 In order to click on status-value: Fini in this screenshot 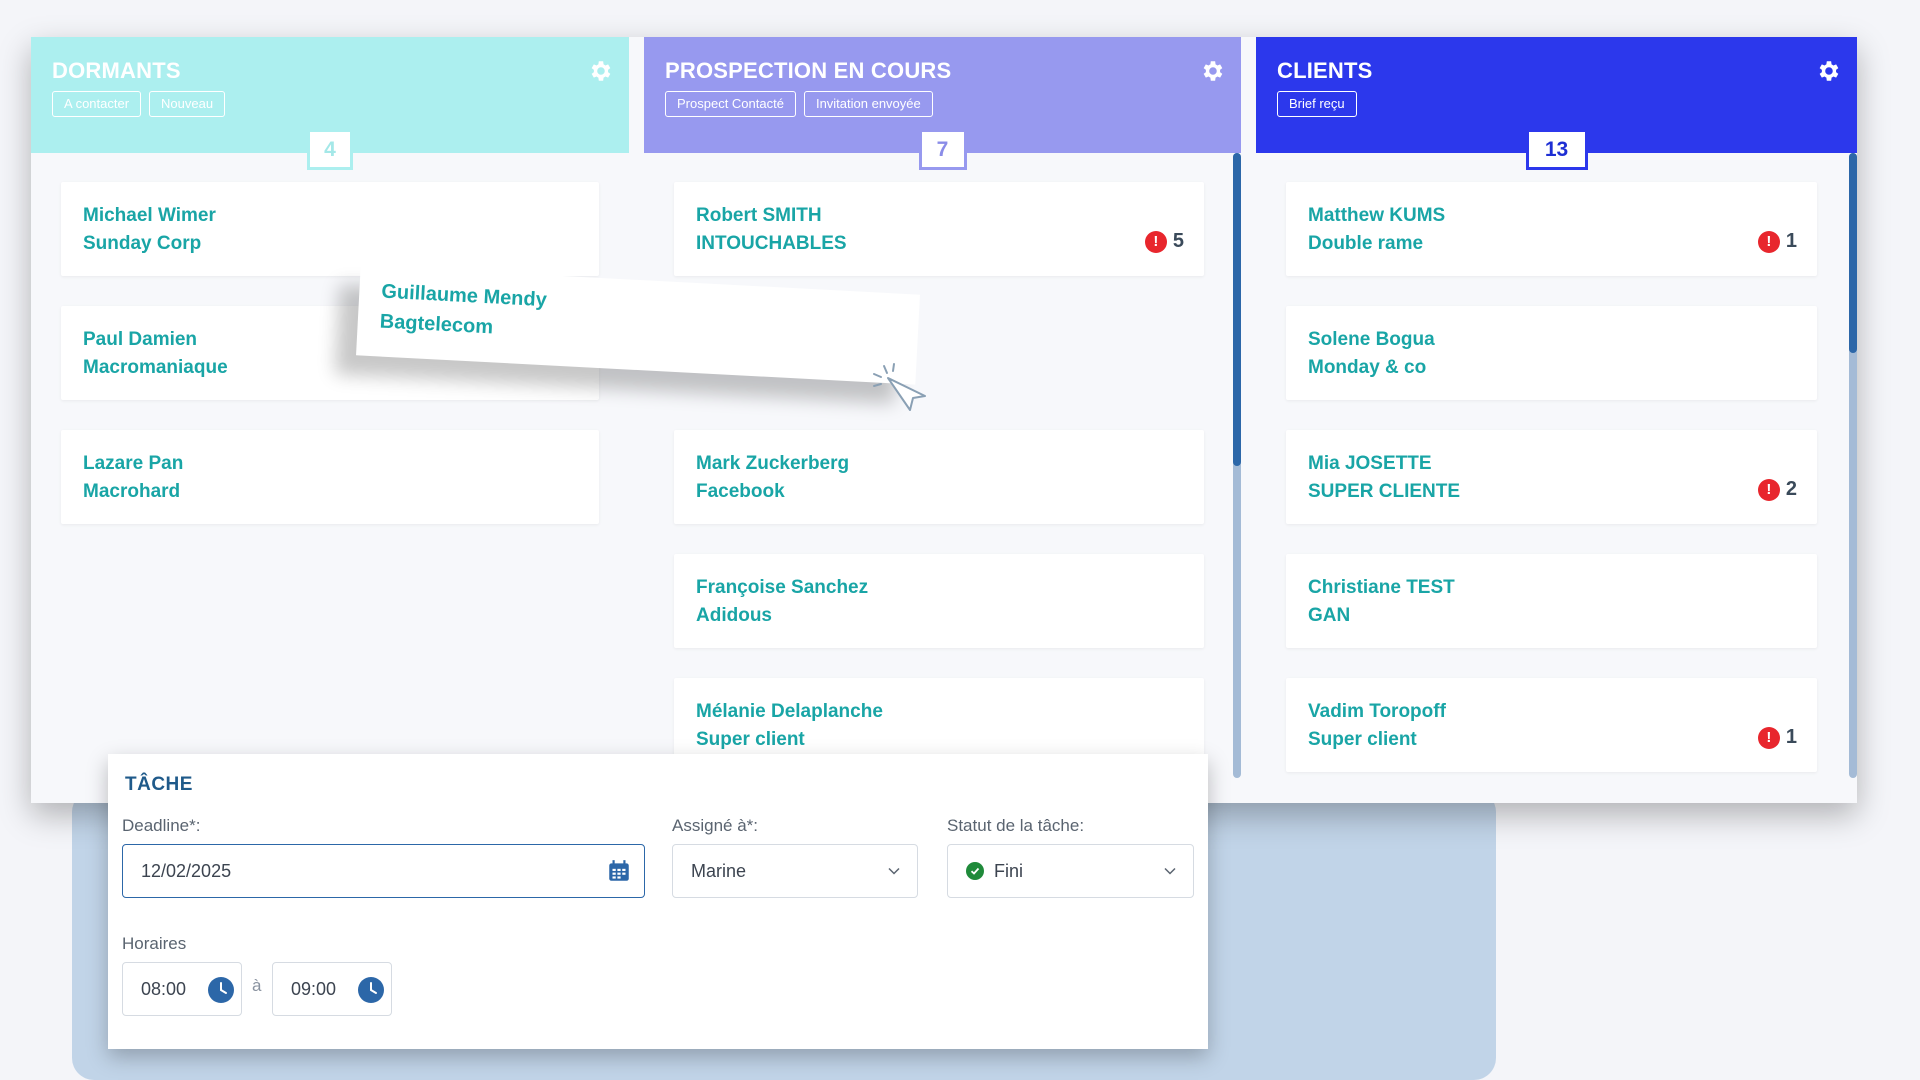, I will do `click(1009, 870)`.